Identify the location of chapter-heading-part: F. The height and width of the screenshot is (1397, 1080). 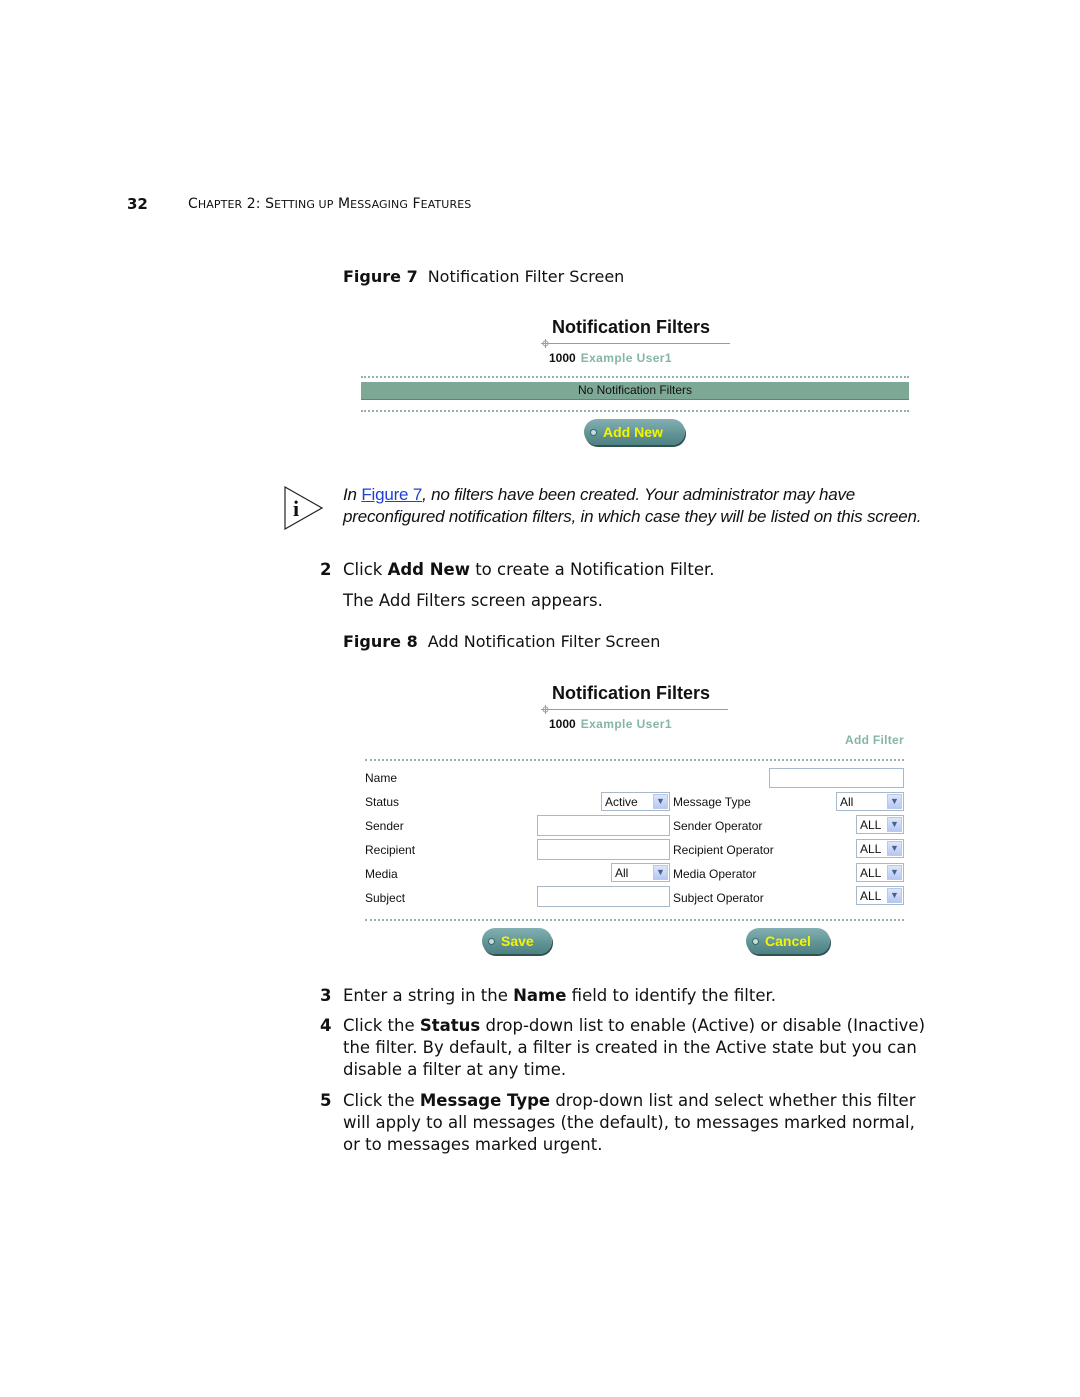
(414, 204).